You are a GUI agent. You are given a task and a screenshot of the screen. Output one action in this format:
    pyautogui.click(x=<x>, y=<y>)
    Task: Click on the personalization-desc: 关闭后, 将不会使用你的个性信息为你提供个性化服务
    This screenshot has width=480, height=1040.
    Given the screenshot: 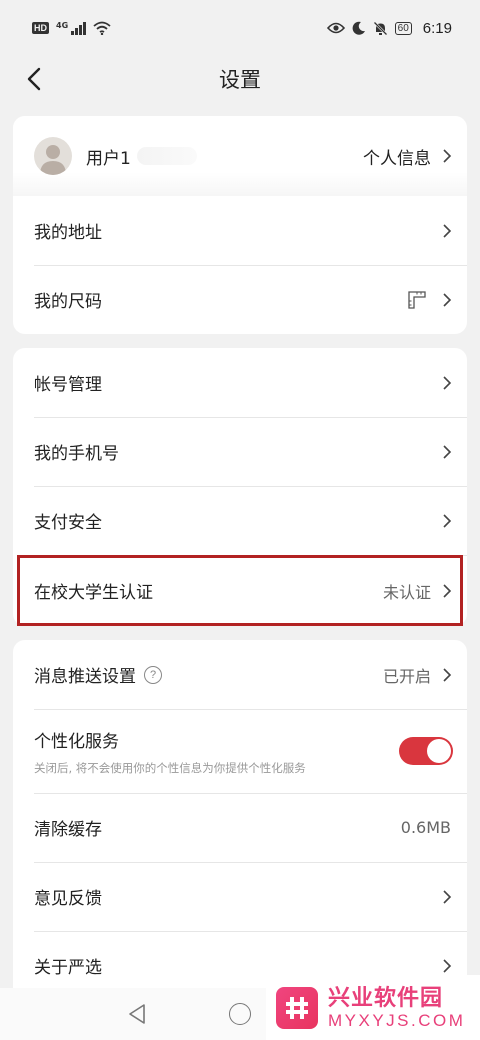 What is the action you would take?
    pyautogui.click(x=170, y=767)
    